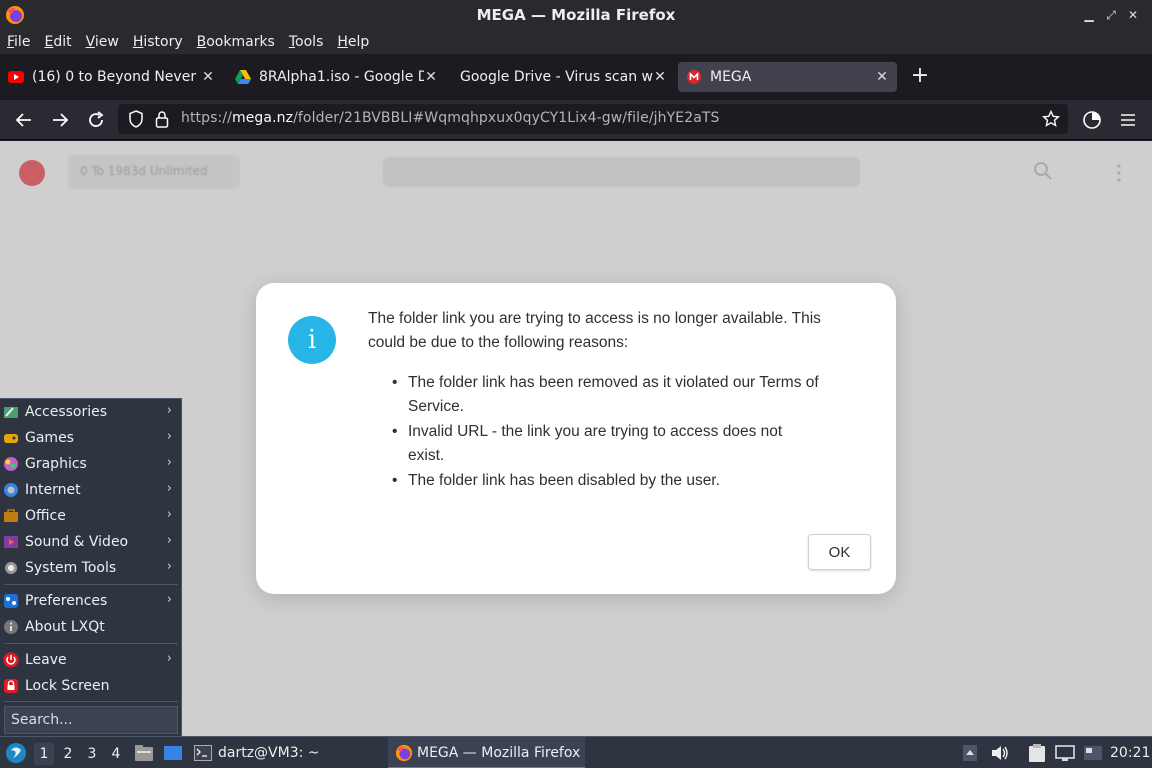 Image resolution: width=1152 pixels, height=768 pixels. What do you see at coordinates (257, 752) in the screenshot?
I see `taskbar-terminal: dartz@VM3: ~` at bounding box center [257, 752].